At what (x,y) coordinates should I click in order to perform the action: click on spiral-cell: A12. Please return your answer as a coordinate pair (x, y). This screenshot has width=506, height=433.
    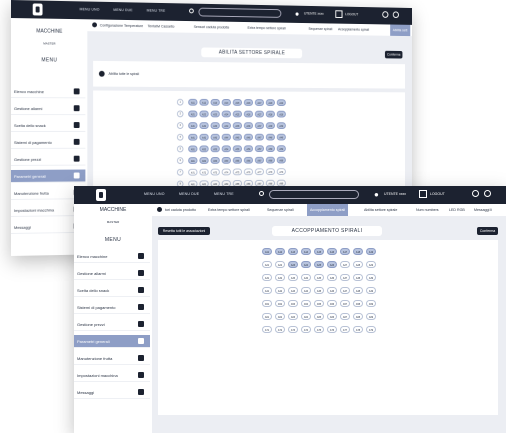
    Looking at the image, I should click on (204, 102).